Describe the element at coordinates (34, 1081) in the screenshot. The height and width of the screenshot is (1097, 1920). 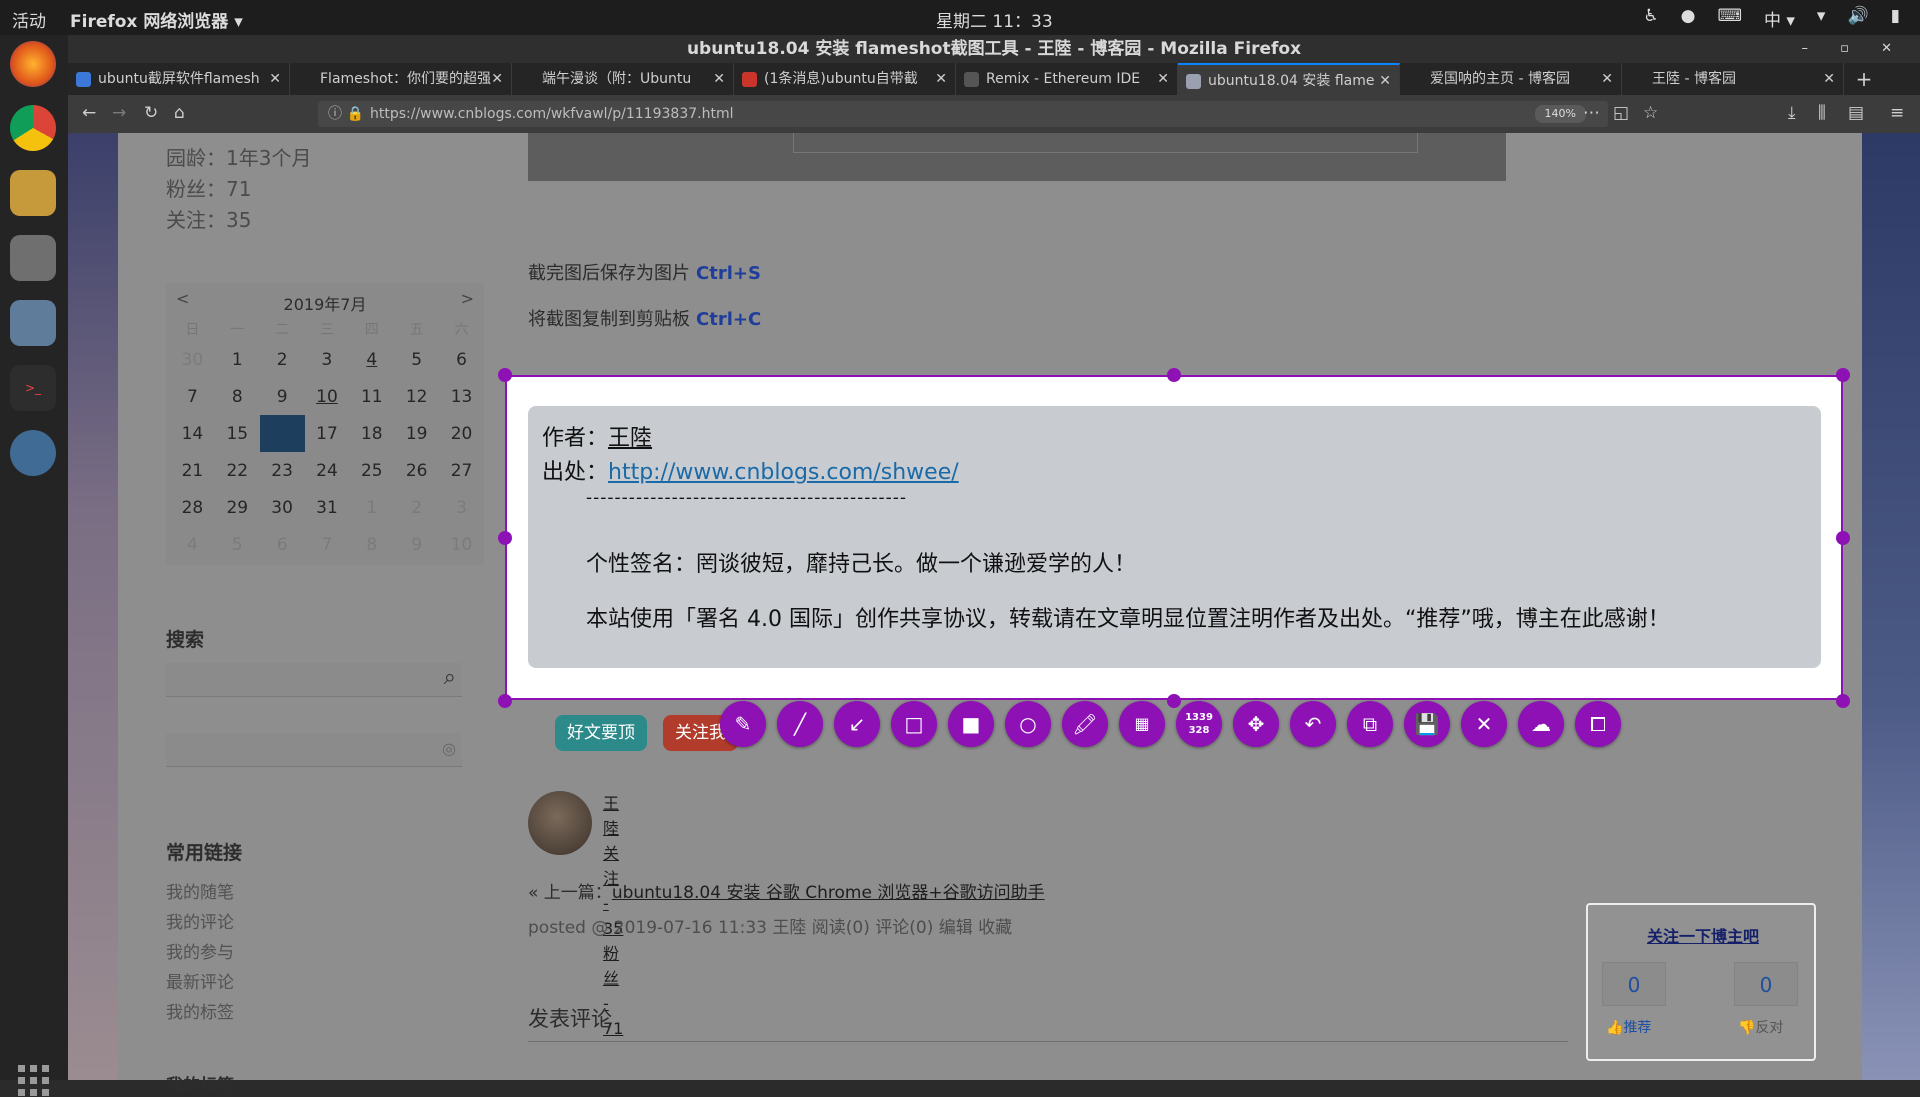
I see `show-apps-icon` at that location.